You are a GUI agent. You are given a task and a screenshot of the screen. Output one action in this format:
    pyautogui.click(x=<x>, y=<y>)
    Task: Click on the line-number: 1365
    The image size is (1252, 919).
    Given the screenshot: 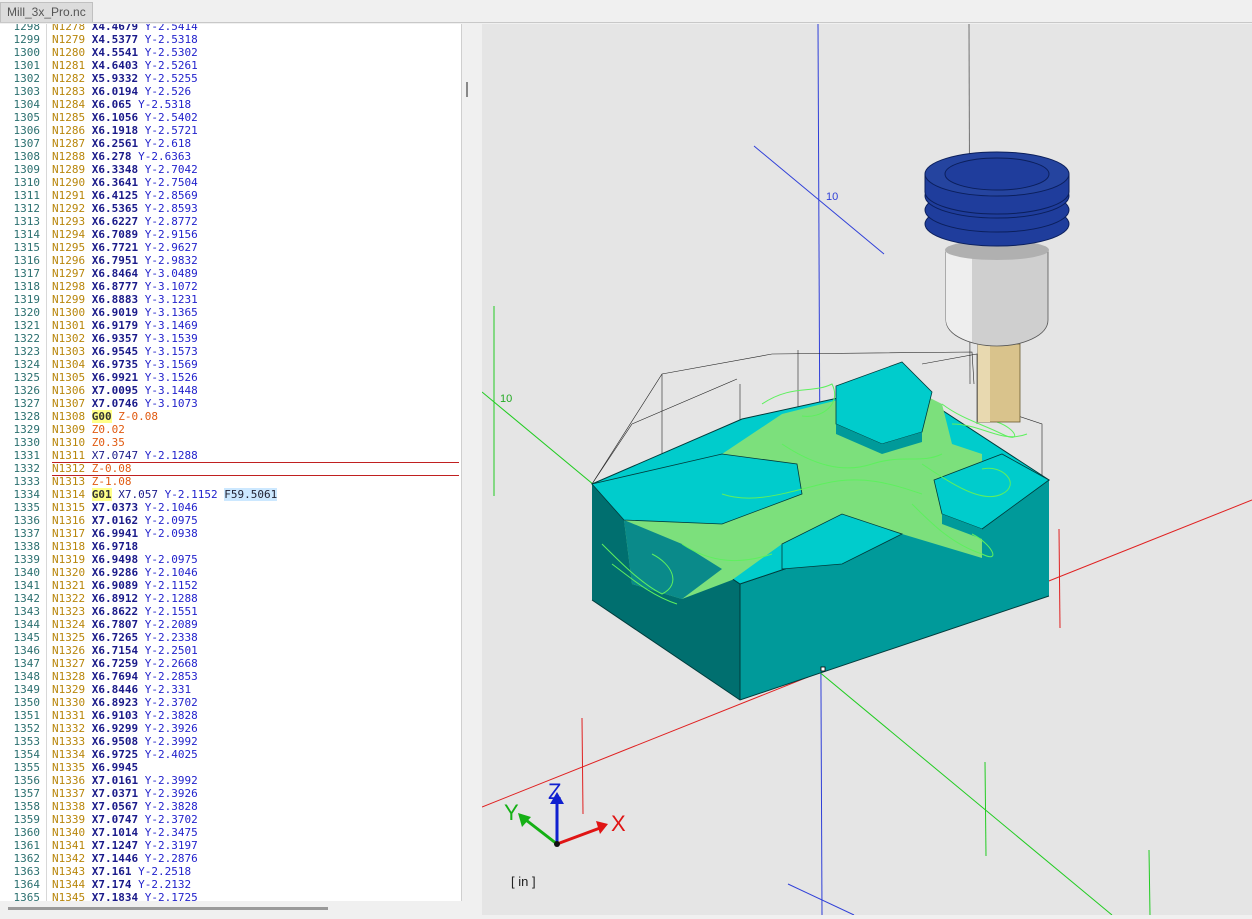 What is the action you would take?
    pyautogui.click(x=27, y=896)
    